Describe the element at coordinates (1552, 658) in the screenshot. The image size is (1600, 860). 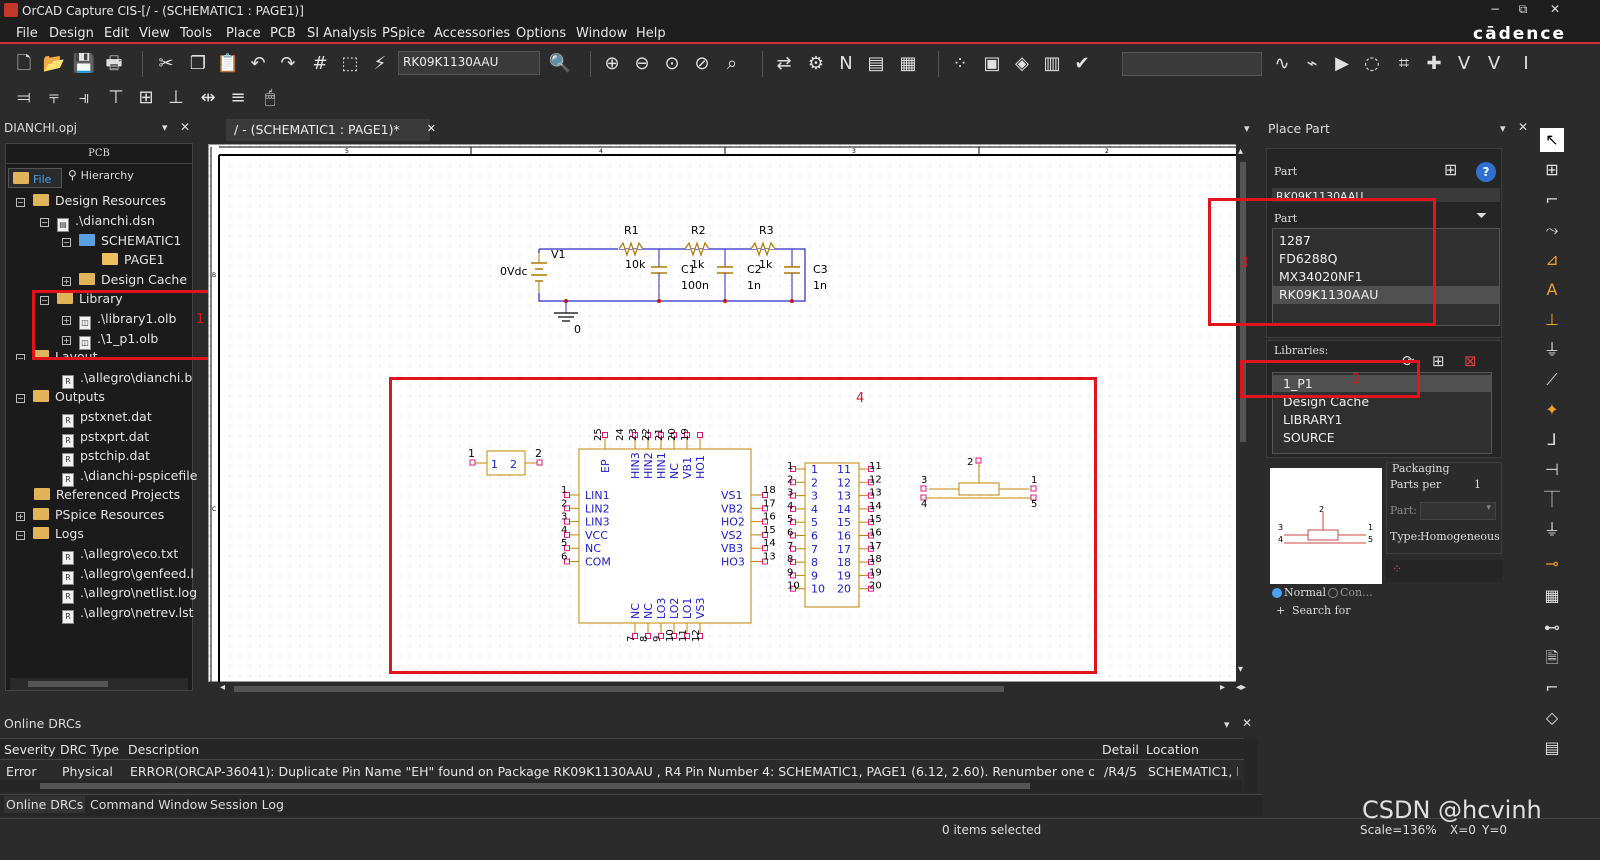
I see `place-text-icon: 🗎` at that location.